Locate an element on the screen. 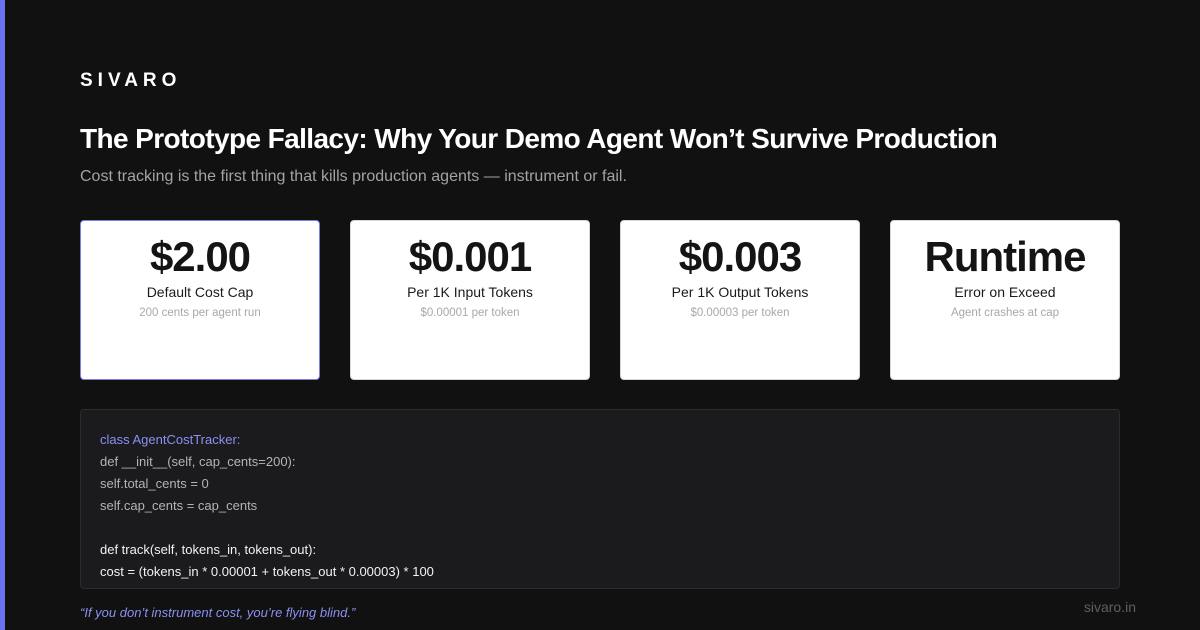  code-line: self.cap_cents = cap_cents is located at coordinates (179, 505).